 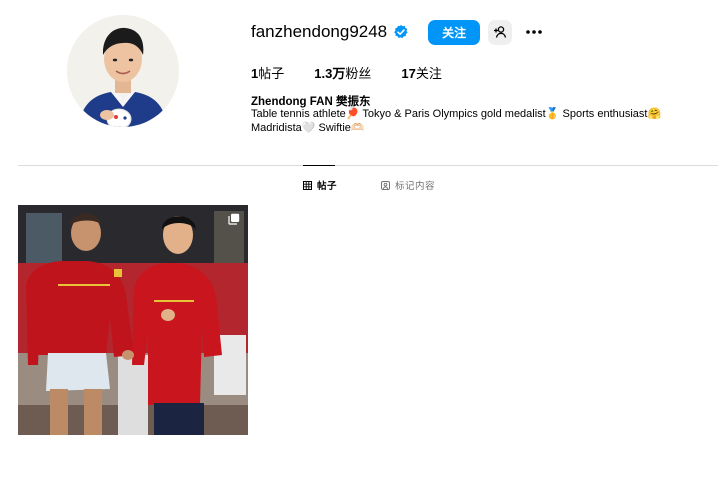 What do you see at coordinates (401, 32) in the screenshot?
I see `verified-badge-icon` at bounding box center [401, 32].